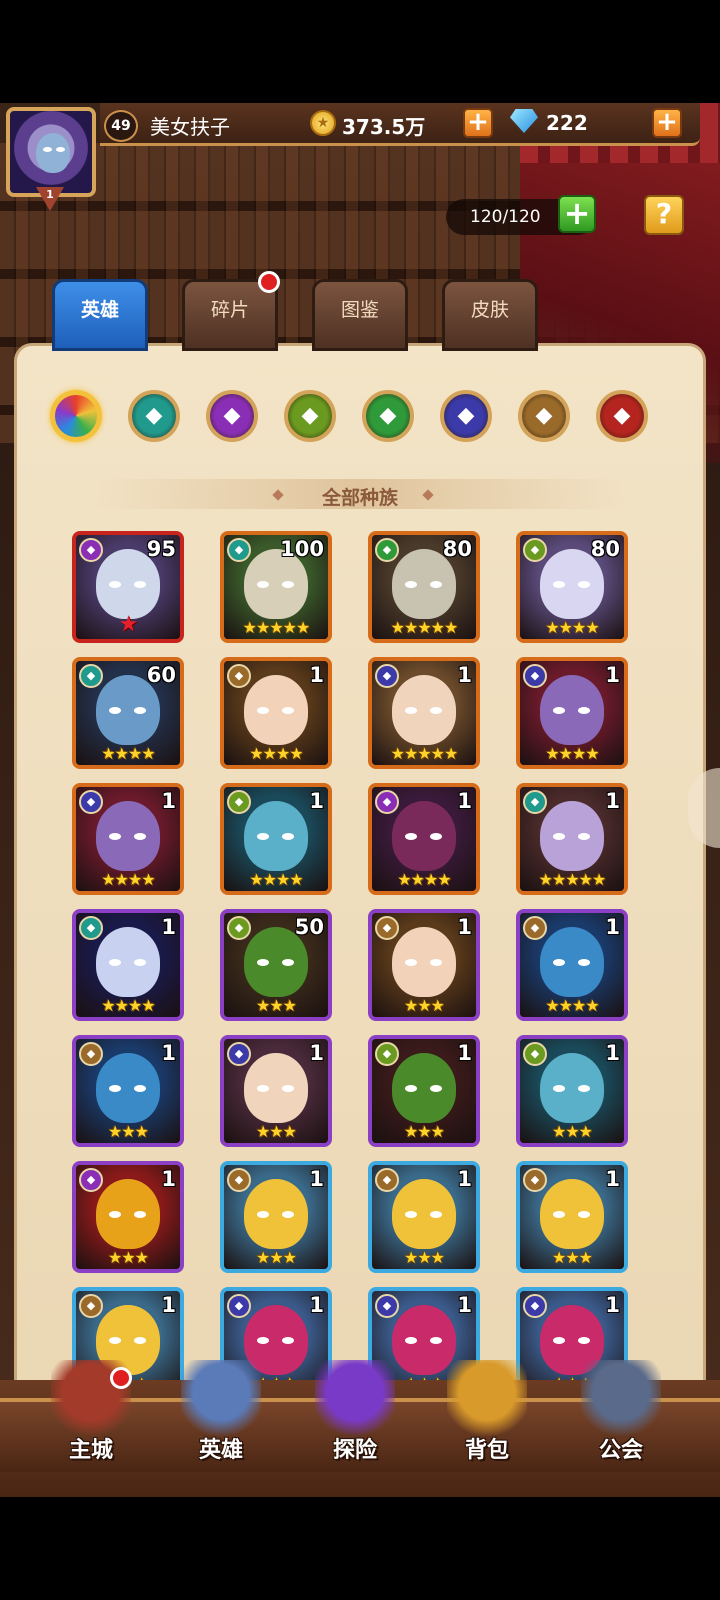  Describe the element at coordinates (388, 416) in the screenshot. I see `faction-leaf-icon: ◆` at that location.